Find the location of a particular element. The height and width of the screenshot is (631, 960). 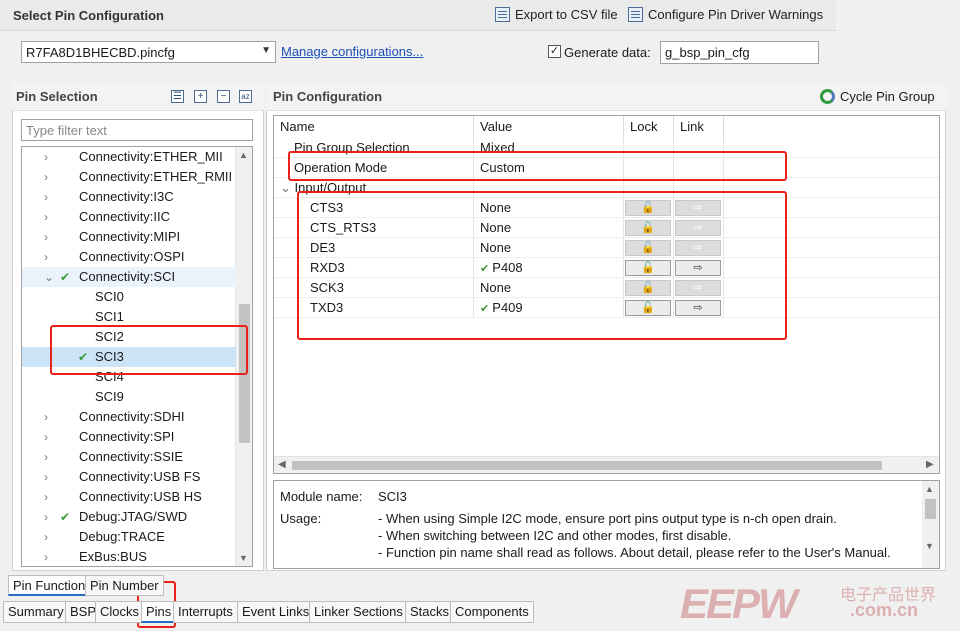

configure-warnings-button: Configure Pin Driver Warnings is located at coordinates (725, 14).